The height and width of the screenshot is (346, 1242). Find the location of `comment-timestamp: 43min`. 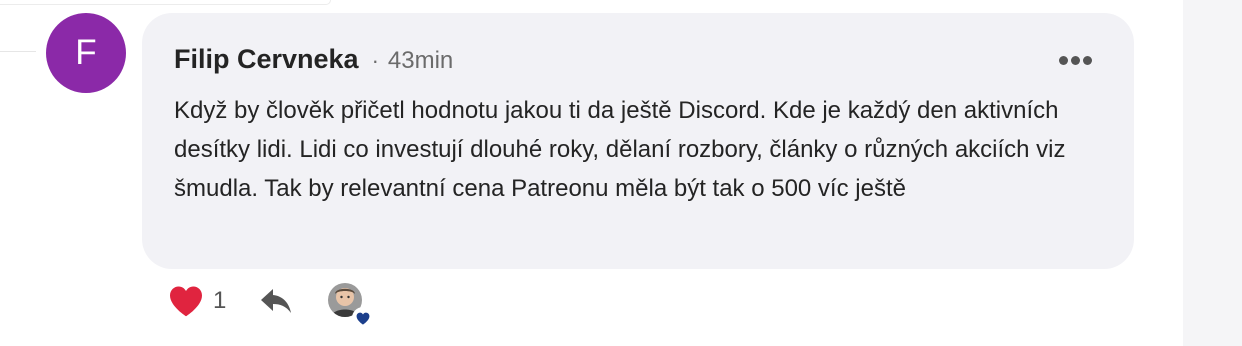

comment-timestamp: 43min is located at coordinates (420, 61).